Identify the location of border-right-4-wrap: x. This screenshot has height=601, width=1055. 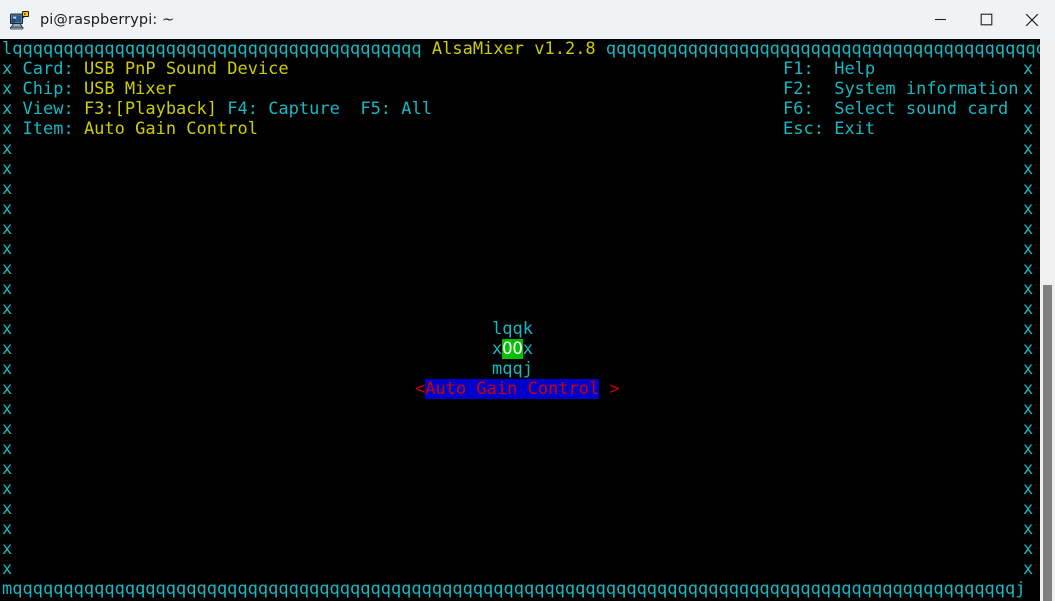
(1028, 129).